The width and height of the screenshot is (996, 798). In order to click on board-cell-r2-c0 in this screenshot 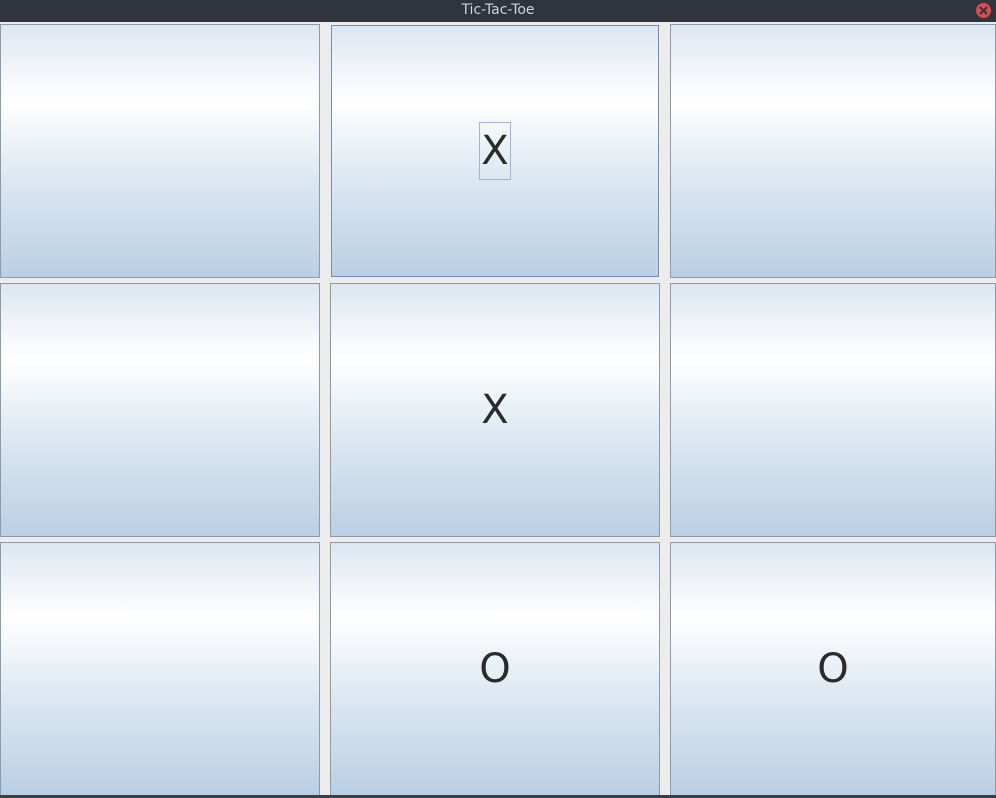, I will do `click(160, 669)`.